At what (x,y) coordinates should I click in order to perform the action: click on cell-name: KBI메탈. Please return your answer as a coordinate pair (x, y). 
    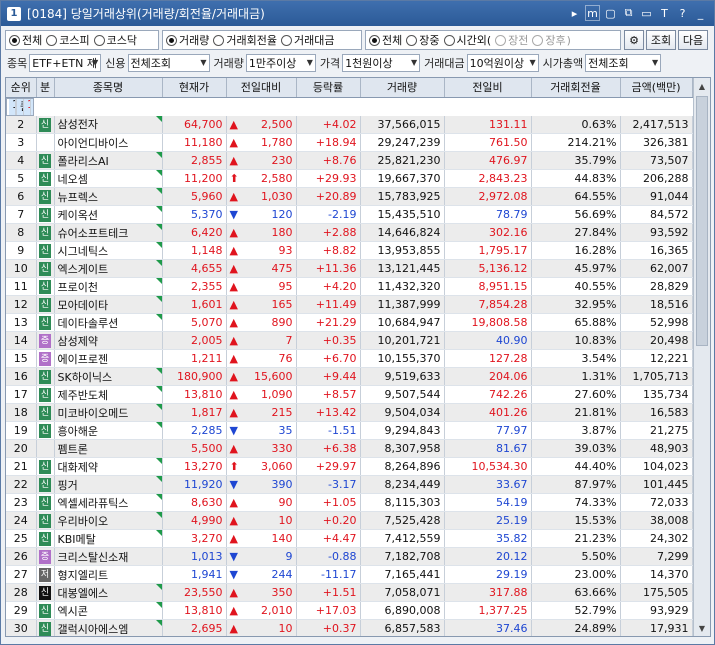
    Looking at the image, I should click on (108, 538).